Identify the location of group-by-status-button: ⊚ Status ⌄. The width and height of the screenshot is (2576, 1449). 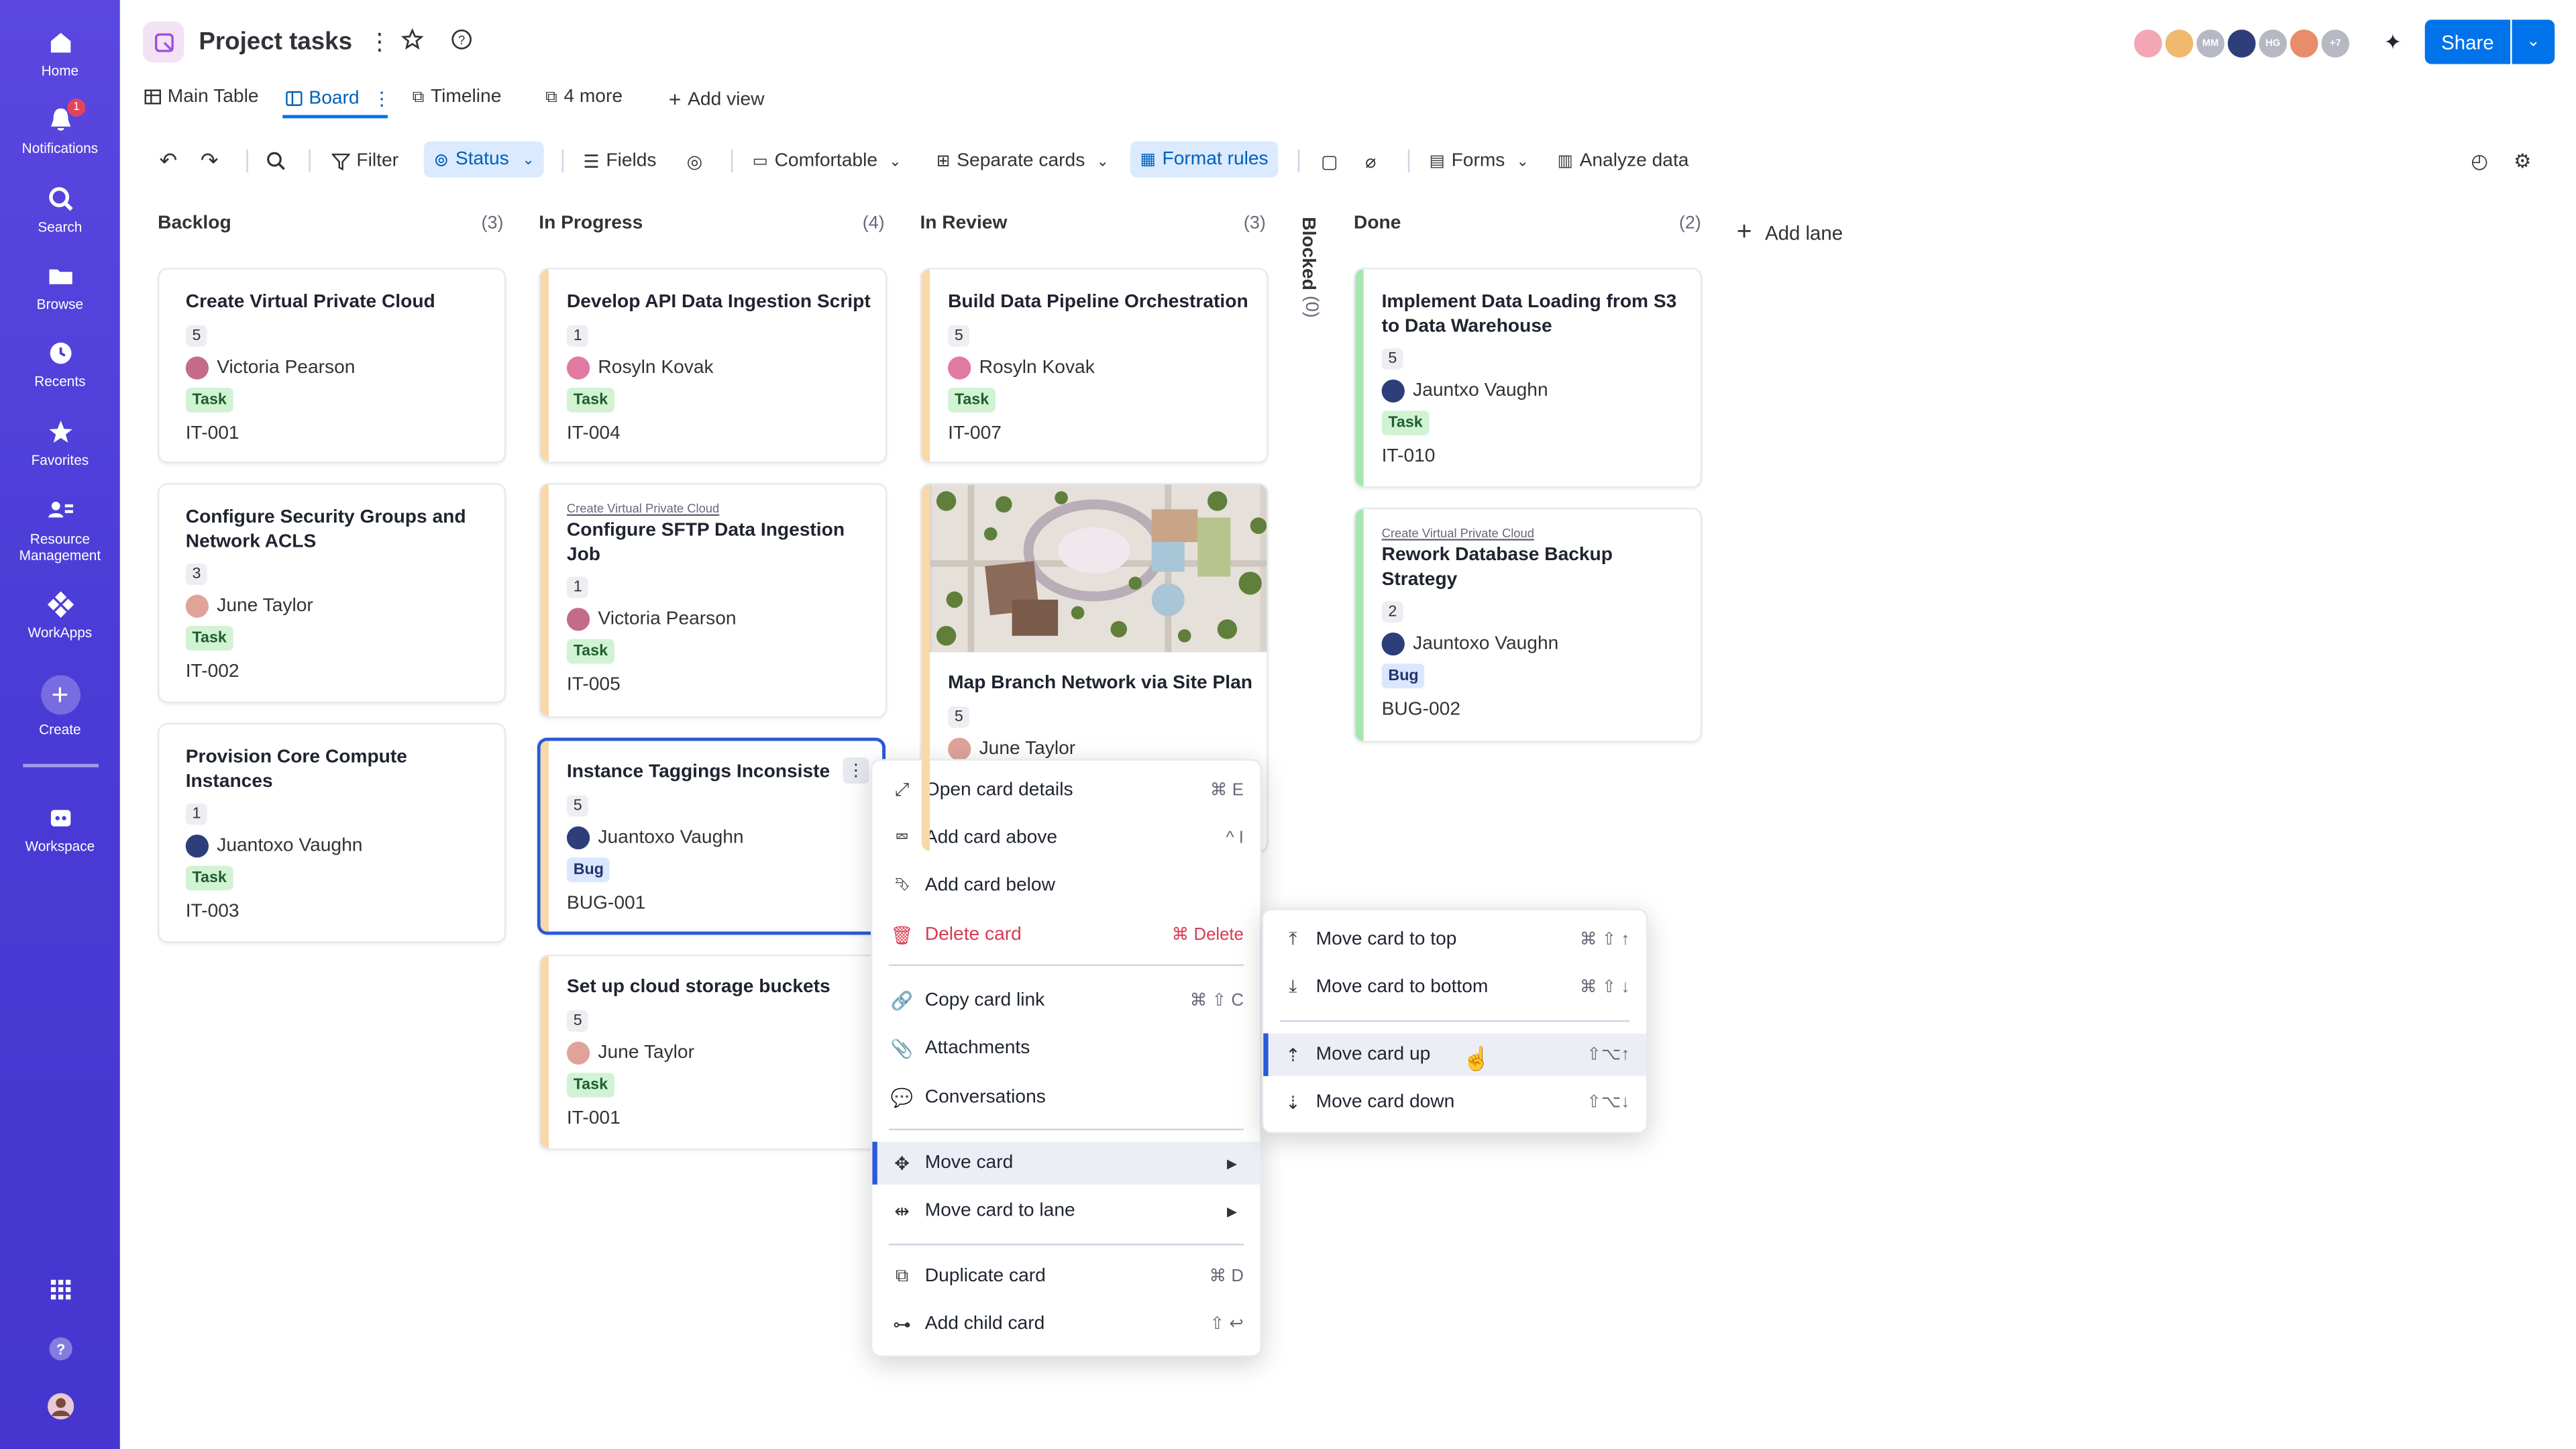
(484, 159).